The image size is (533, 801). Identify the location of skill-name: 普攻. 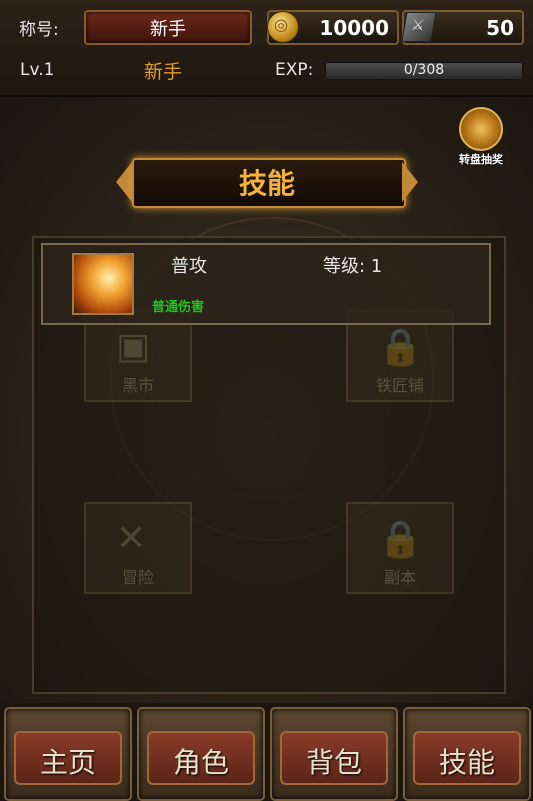
(189, 266).